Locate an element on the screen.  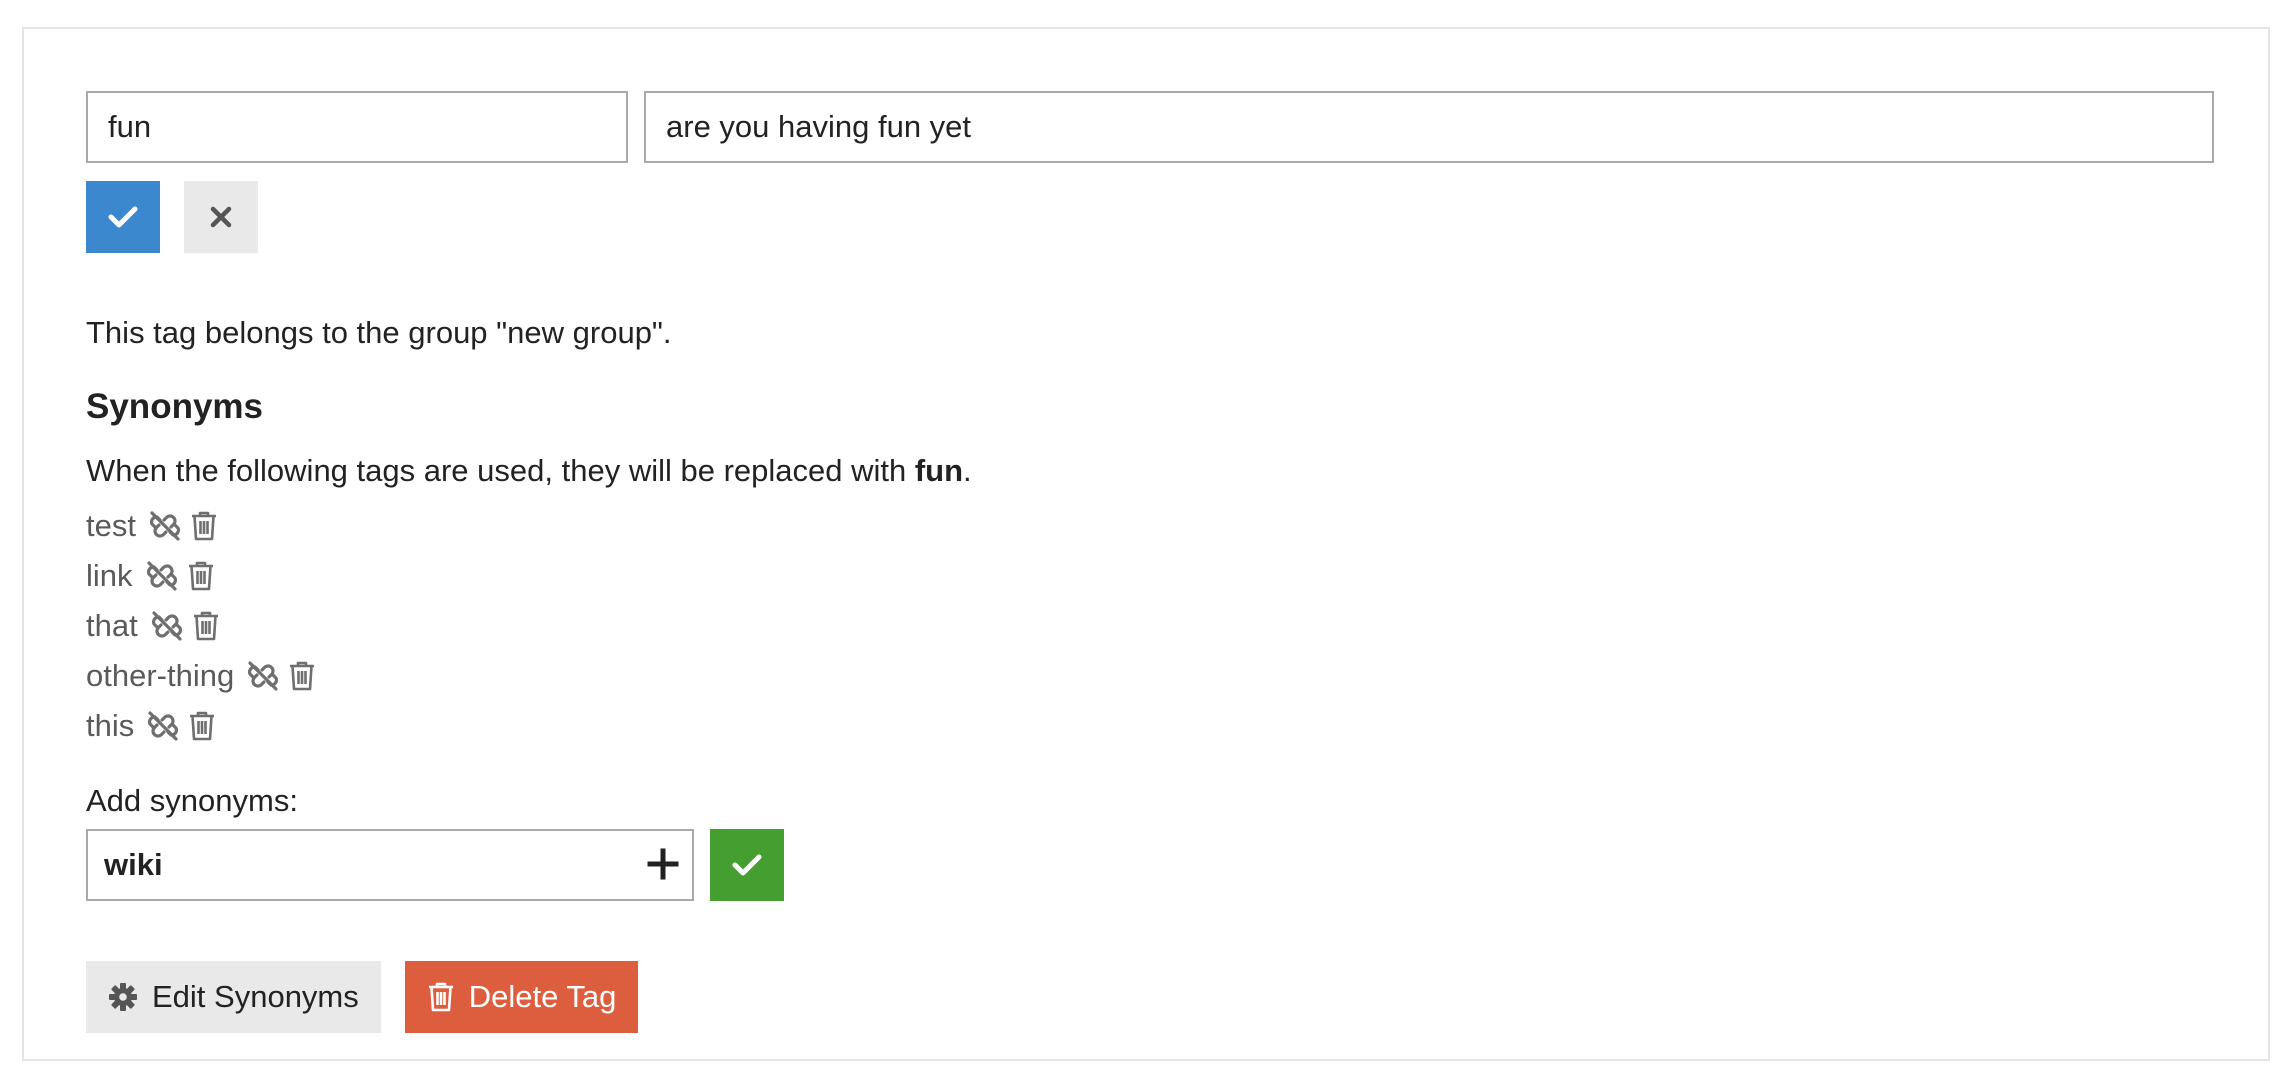
add-synonym-input is located at coordinates (390, 865).